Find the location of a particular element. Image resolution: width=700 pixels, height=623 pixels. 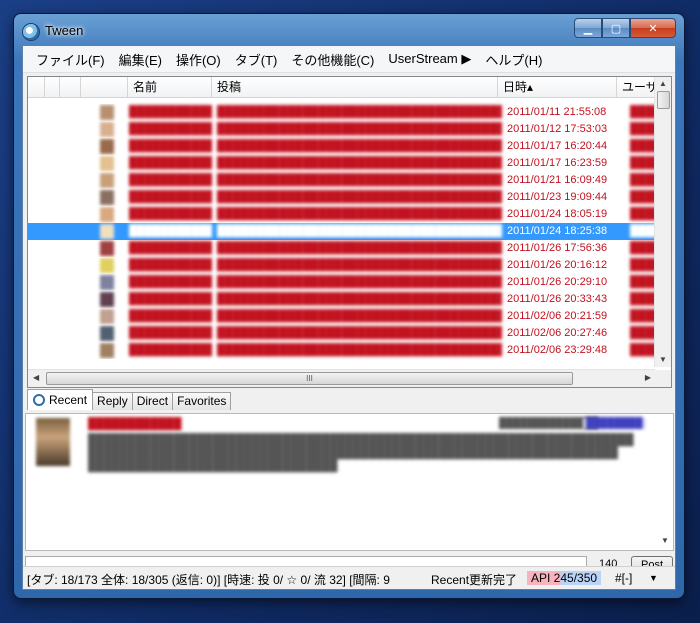

menu-help: ヘルプ(H) is located at coordinates (513, 59).